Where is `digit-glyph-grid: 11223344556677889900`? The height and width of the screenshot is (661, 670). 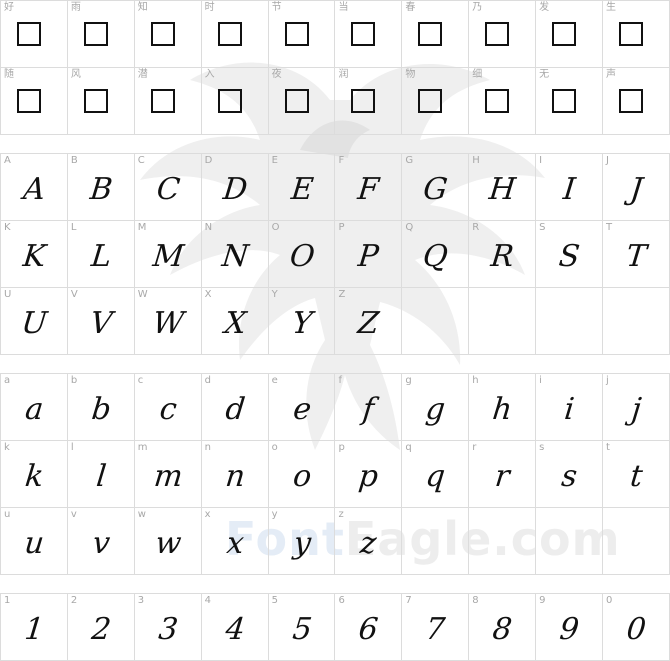
digit-glyph-grid: 11223344556677889900 is located at coordinates (335, 627).